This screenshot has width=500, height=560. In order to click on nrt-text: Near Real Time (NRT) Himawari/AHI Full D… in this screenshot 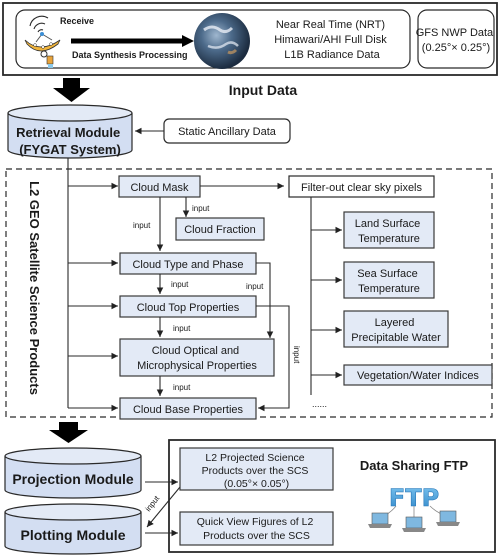, I will do `click(332, 40)`.